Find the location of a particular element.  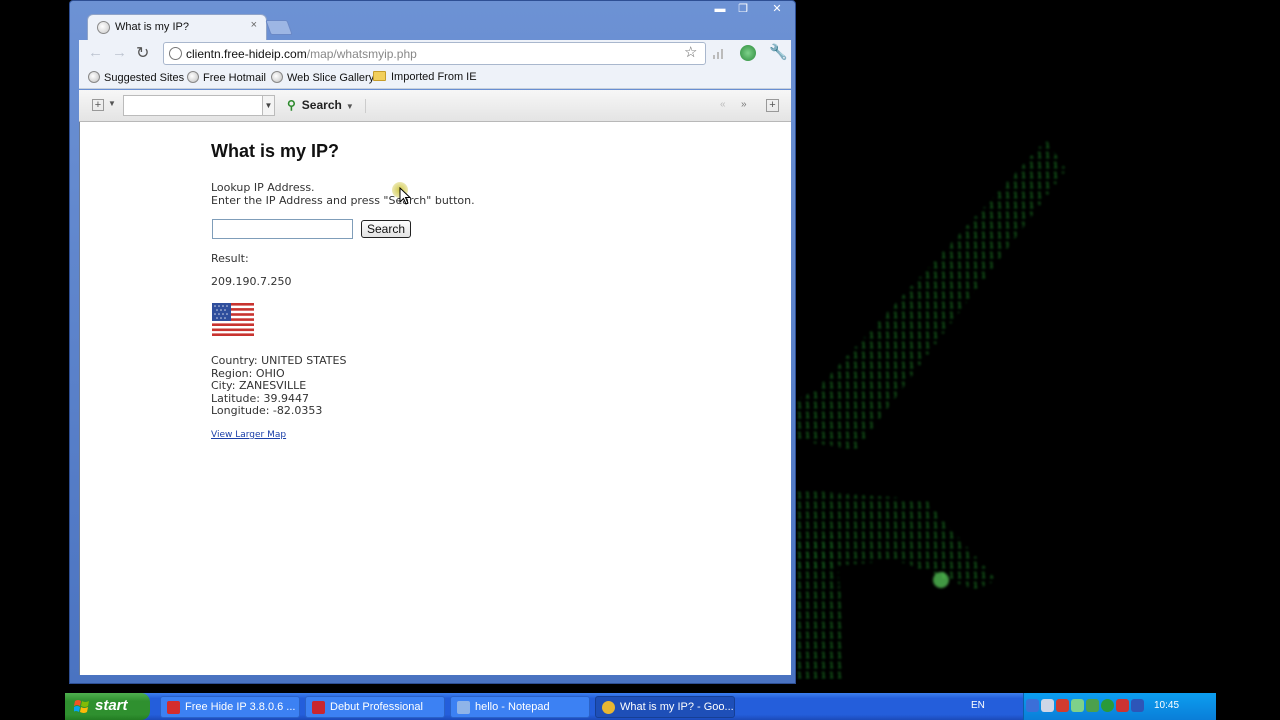

forward-button: → is located at coordinates (119, 52).